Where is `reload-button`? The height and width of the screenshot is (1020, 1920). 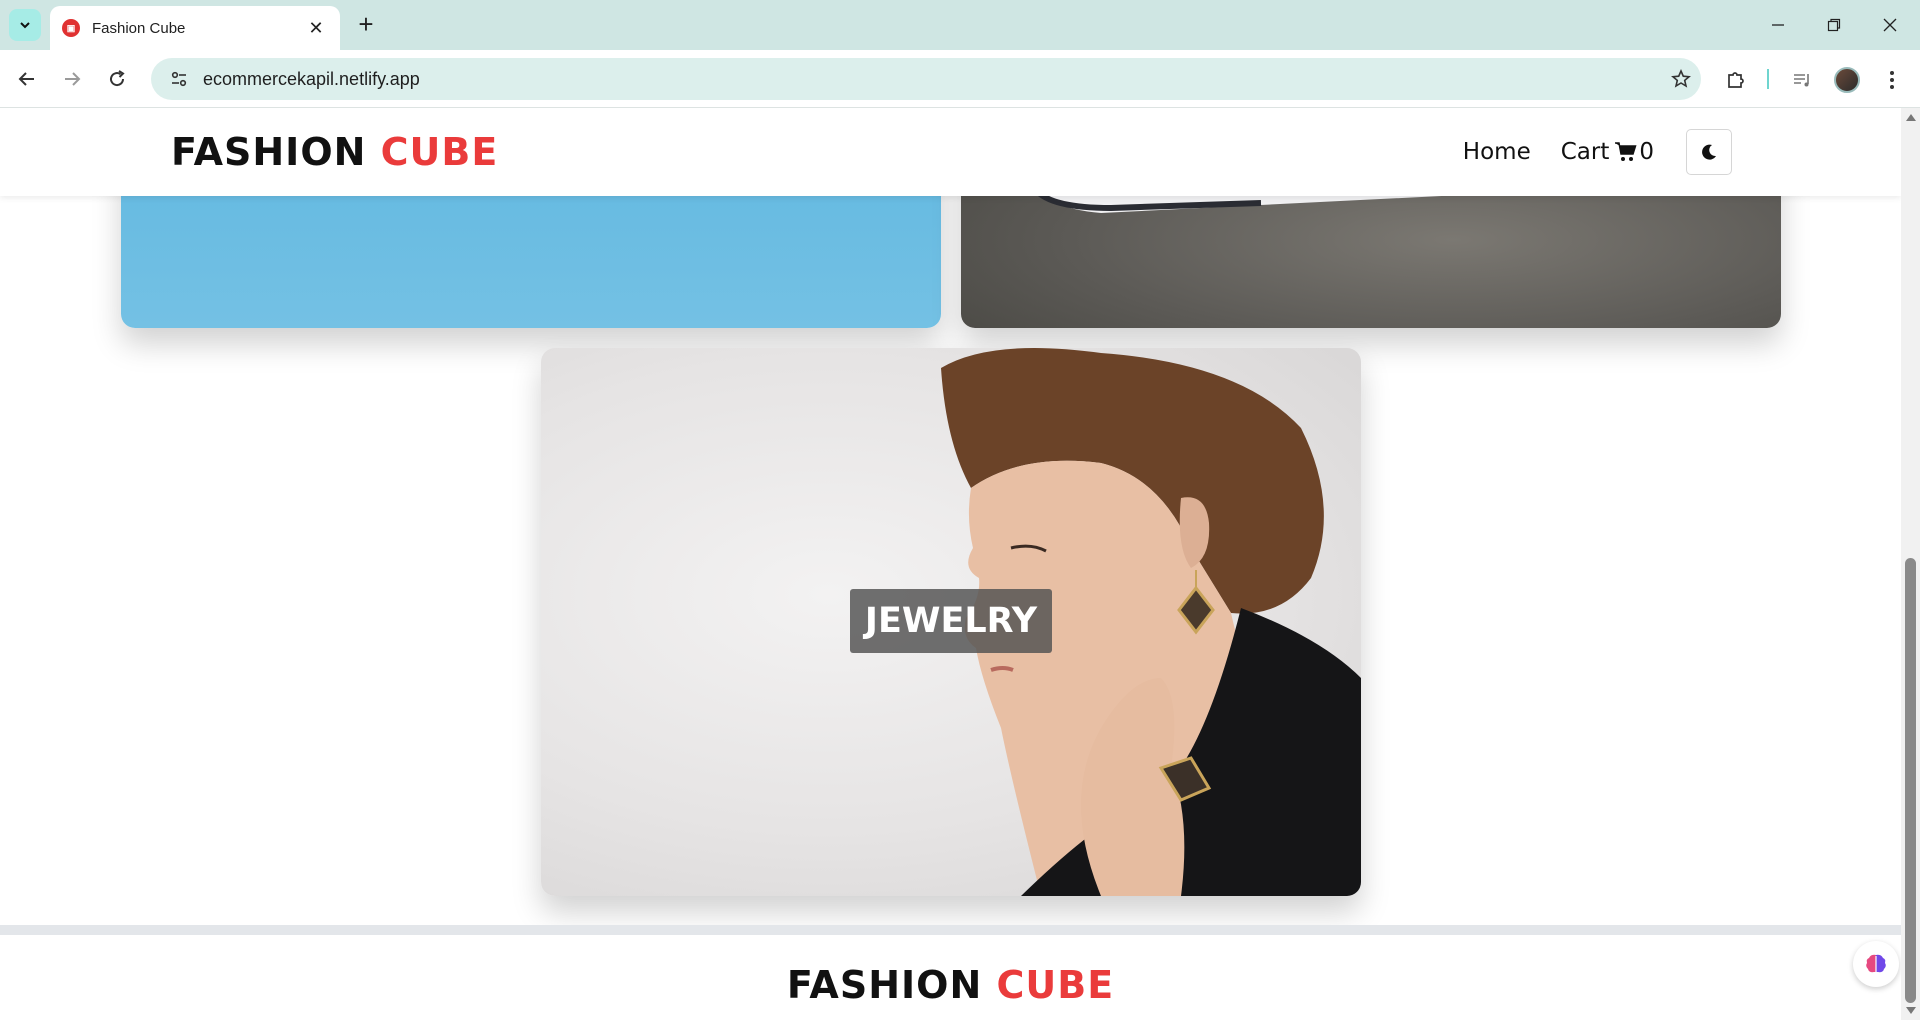
reload-button is located at coordinates (117, 79).